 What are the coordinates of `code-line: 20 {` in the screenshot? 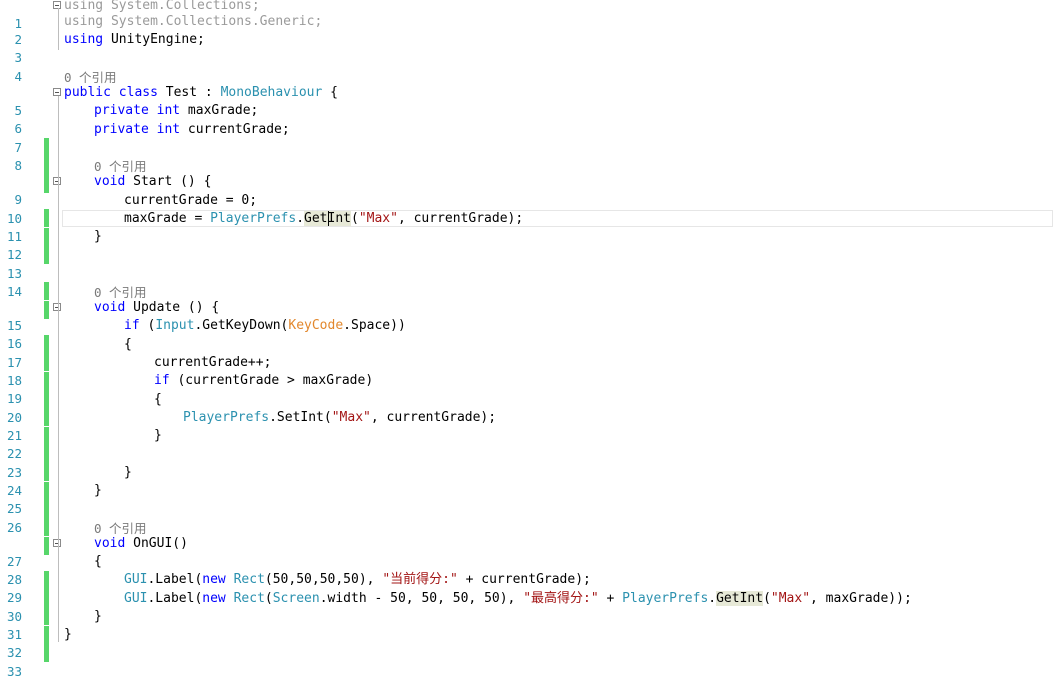 It's located at (526, 418).